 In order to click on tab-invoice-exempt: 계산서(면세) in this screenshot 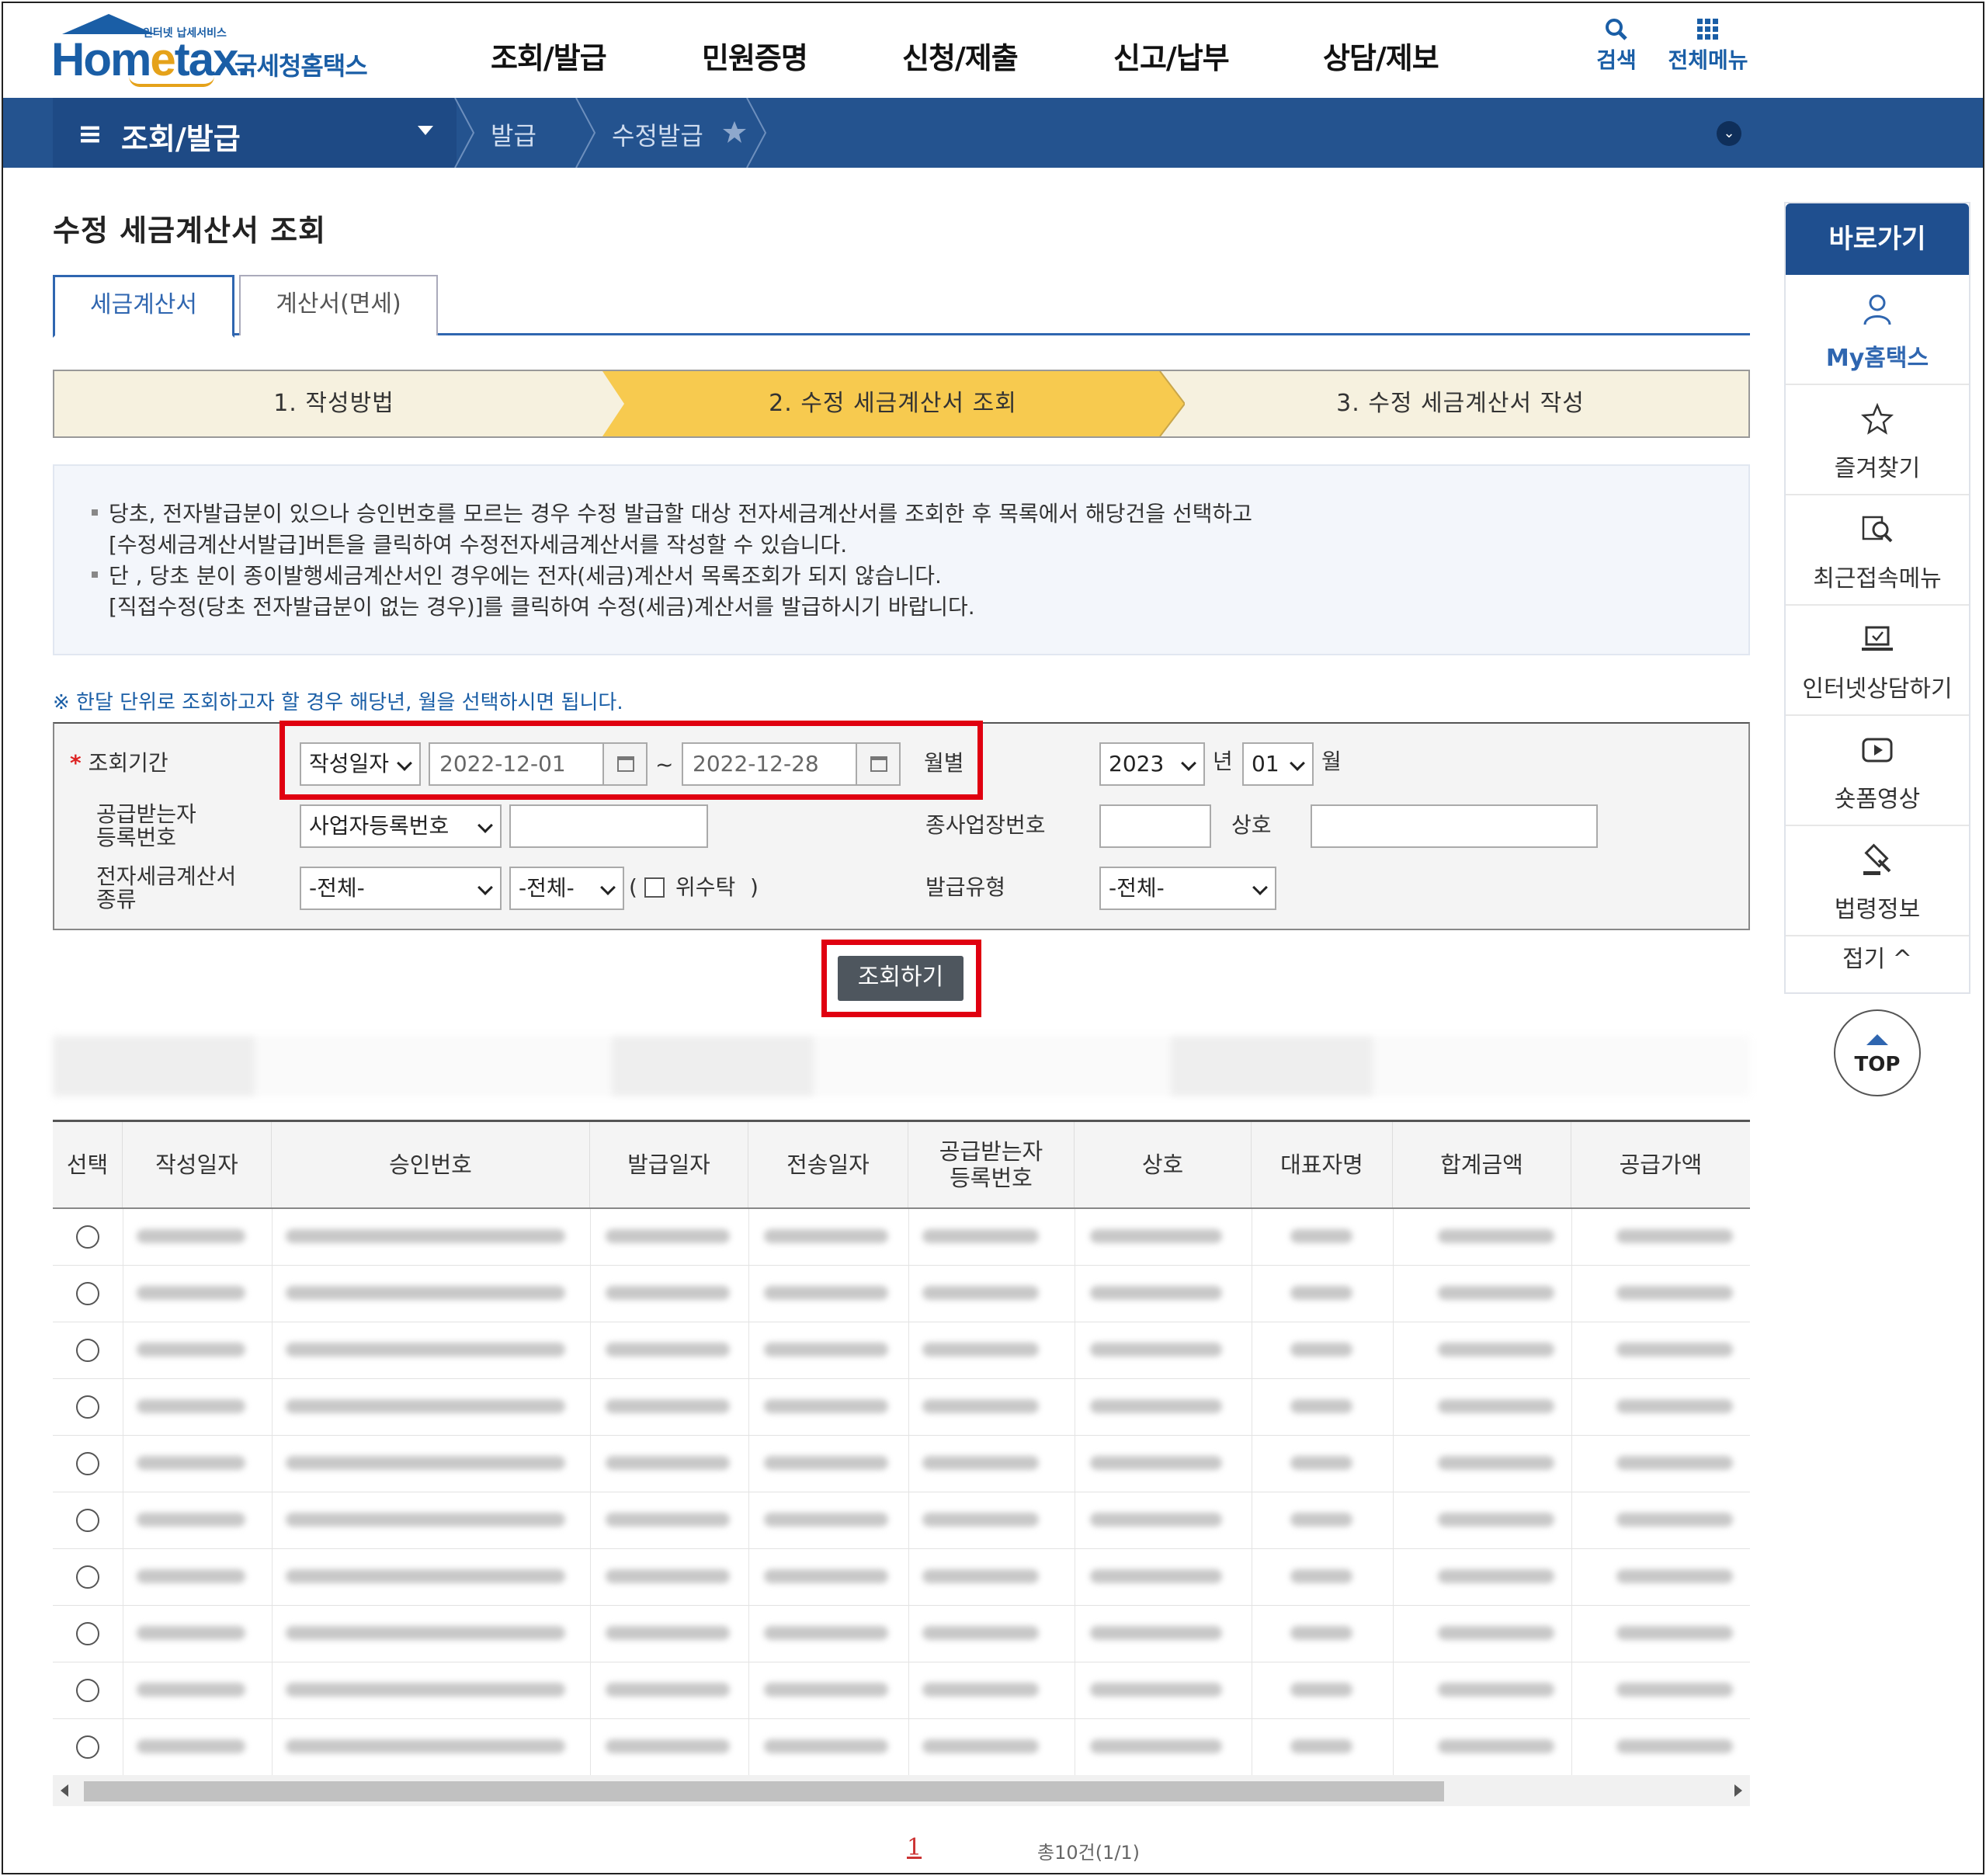, I will do `click(338, 305)`.